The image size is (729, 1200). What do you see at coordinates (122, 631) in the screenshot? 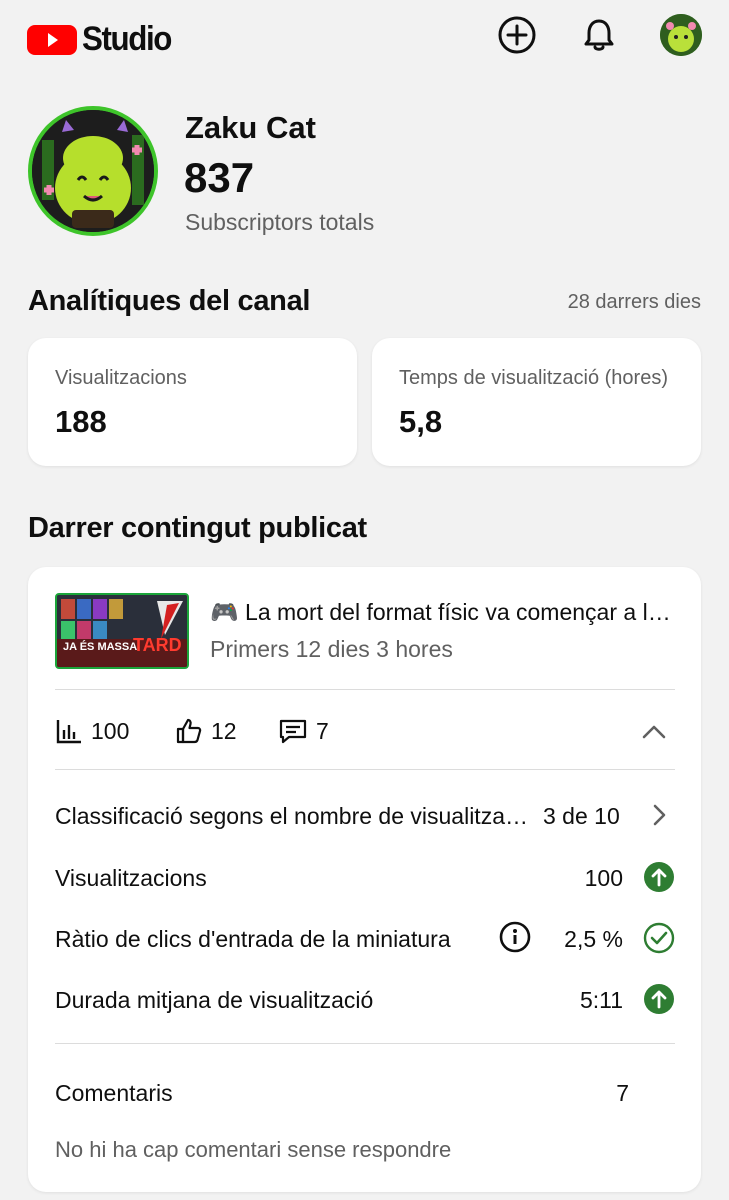
I see `video-thumbnail: JA ÉS MASSA TARD` at bounding box center [122, 631].